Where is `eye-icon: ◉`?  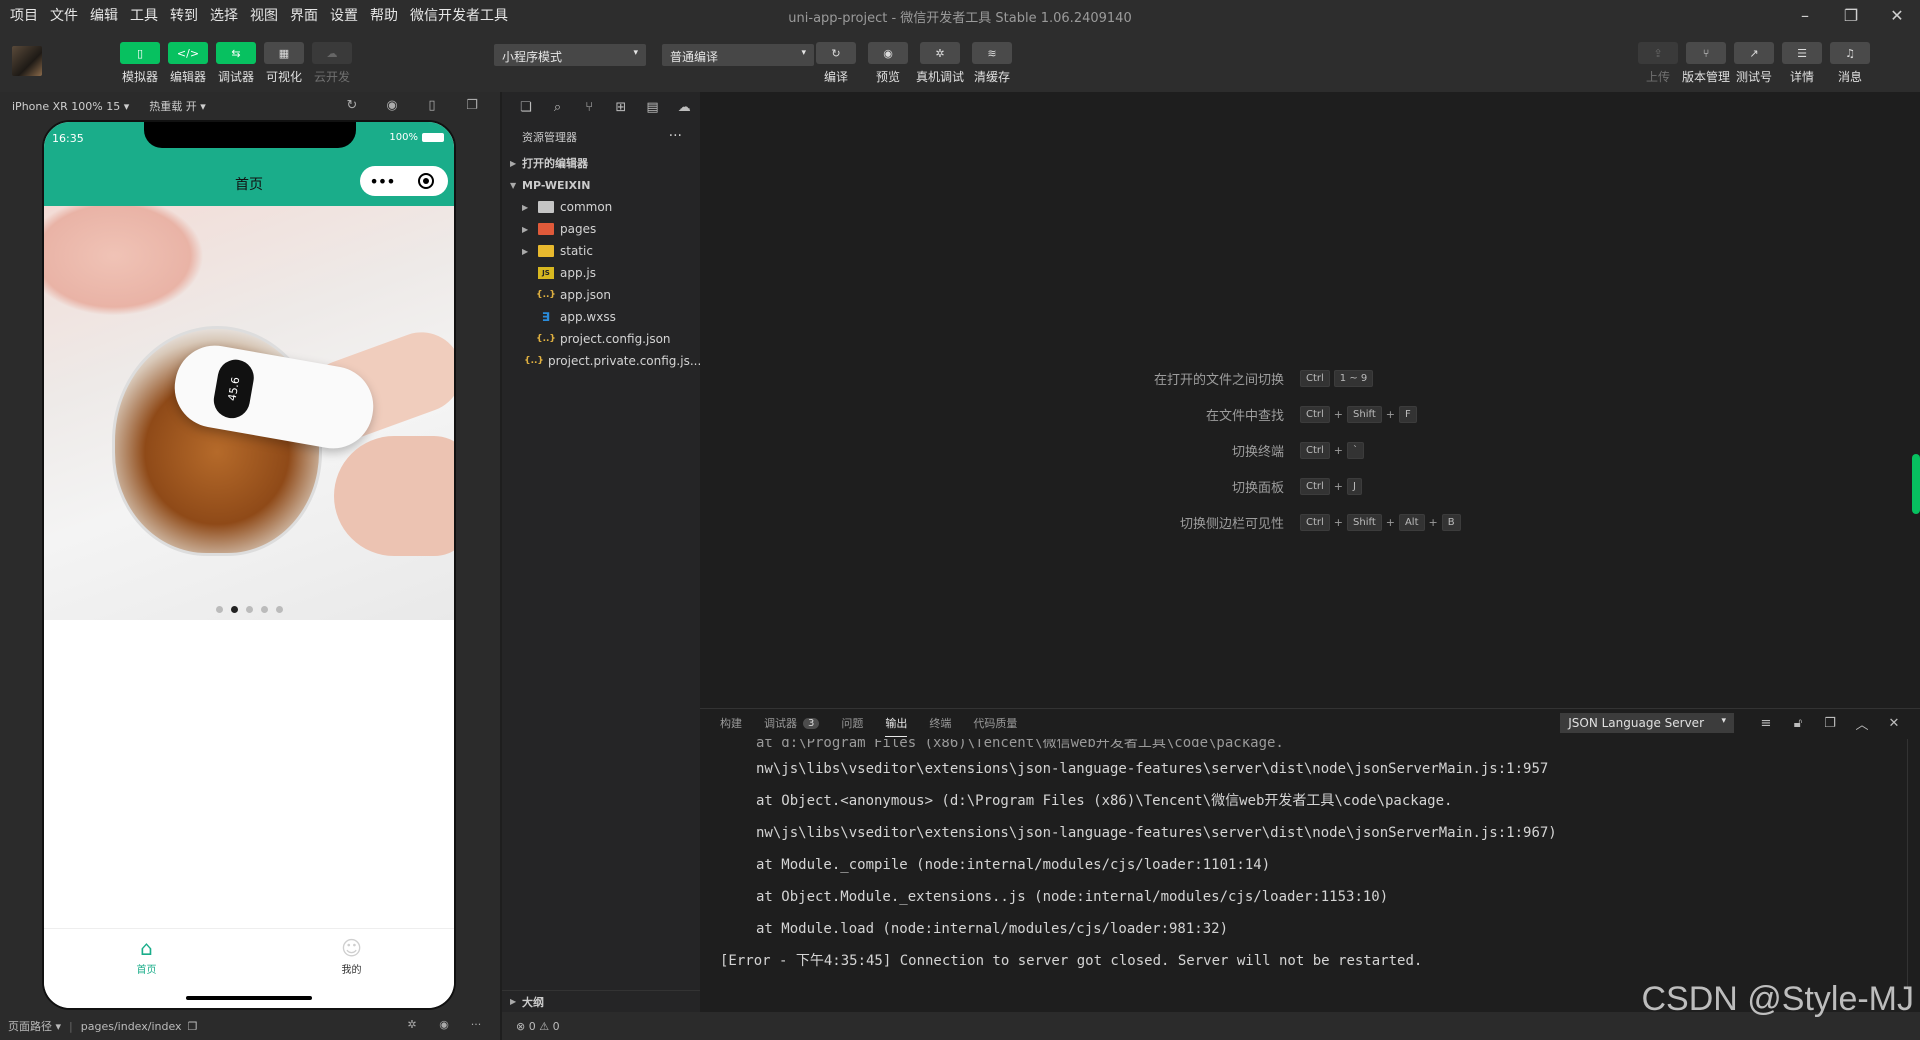 eye-icon: ◉ is located at coordinates (444, 1024).